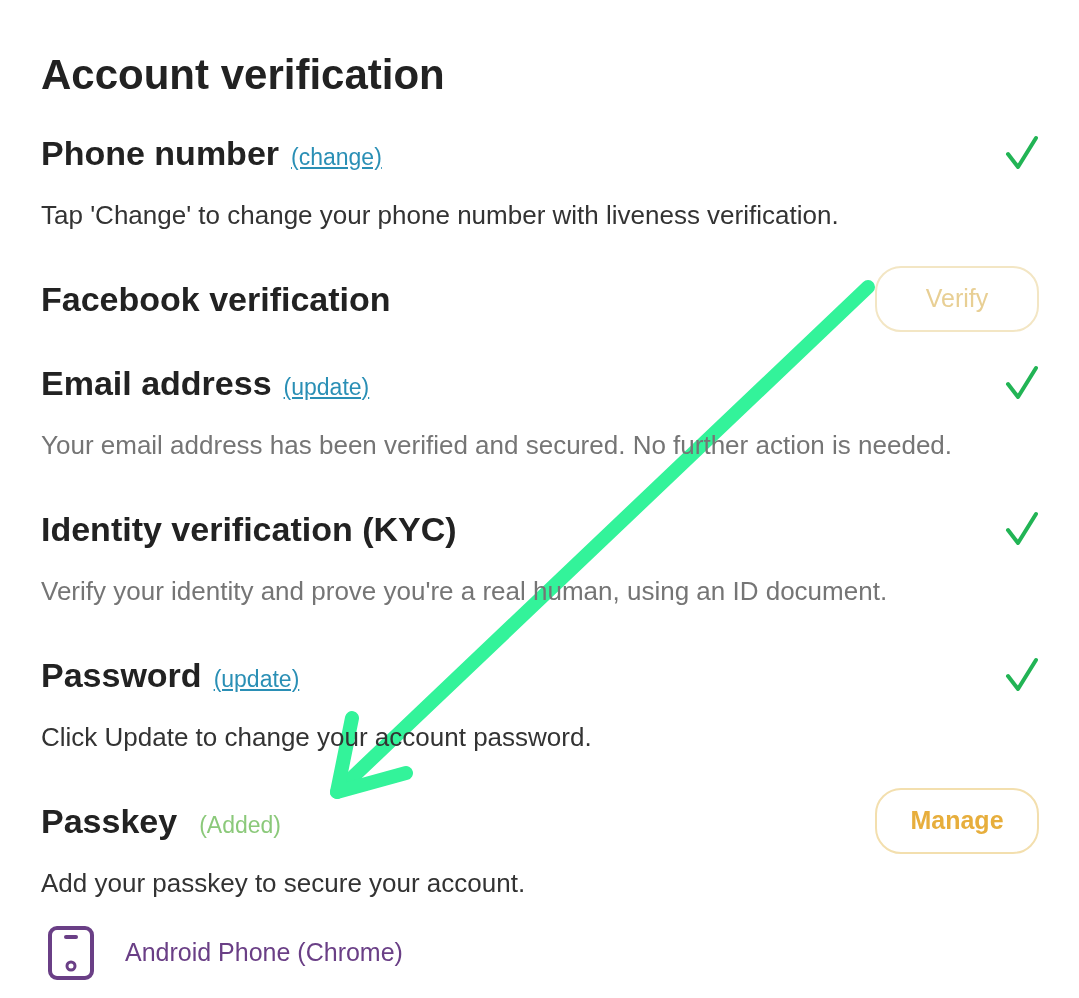  Describe the element at coordinates (121, 675) in the screenshot. I see `section-title: Password` at that location.